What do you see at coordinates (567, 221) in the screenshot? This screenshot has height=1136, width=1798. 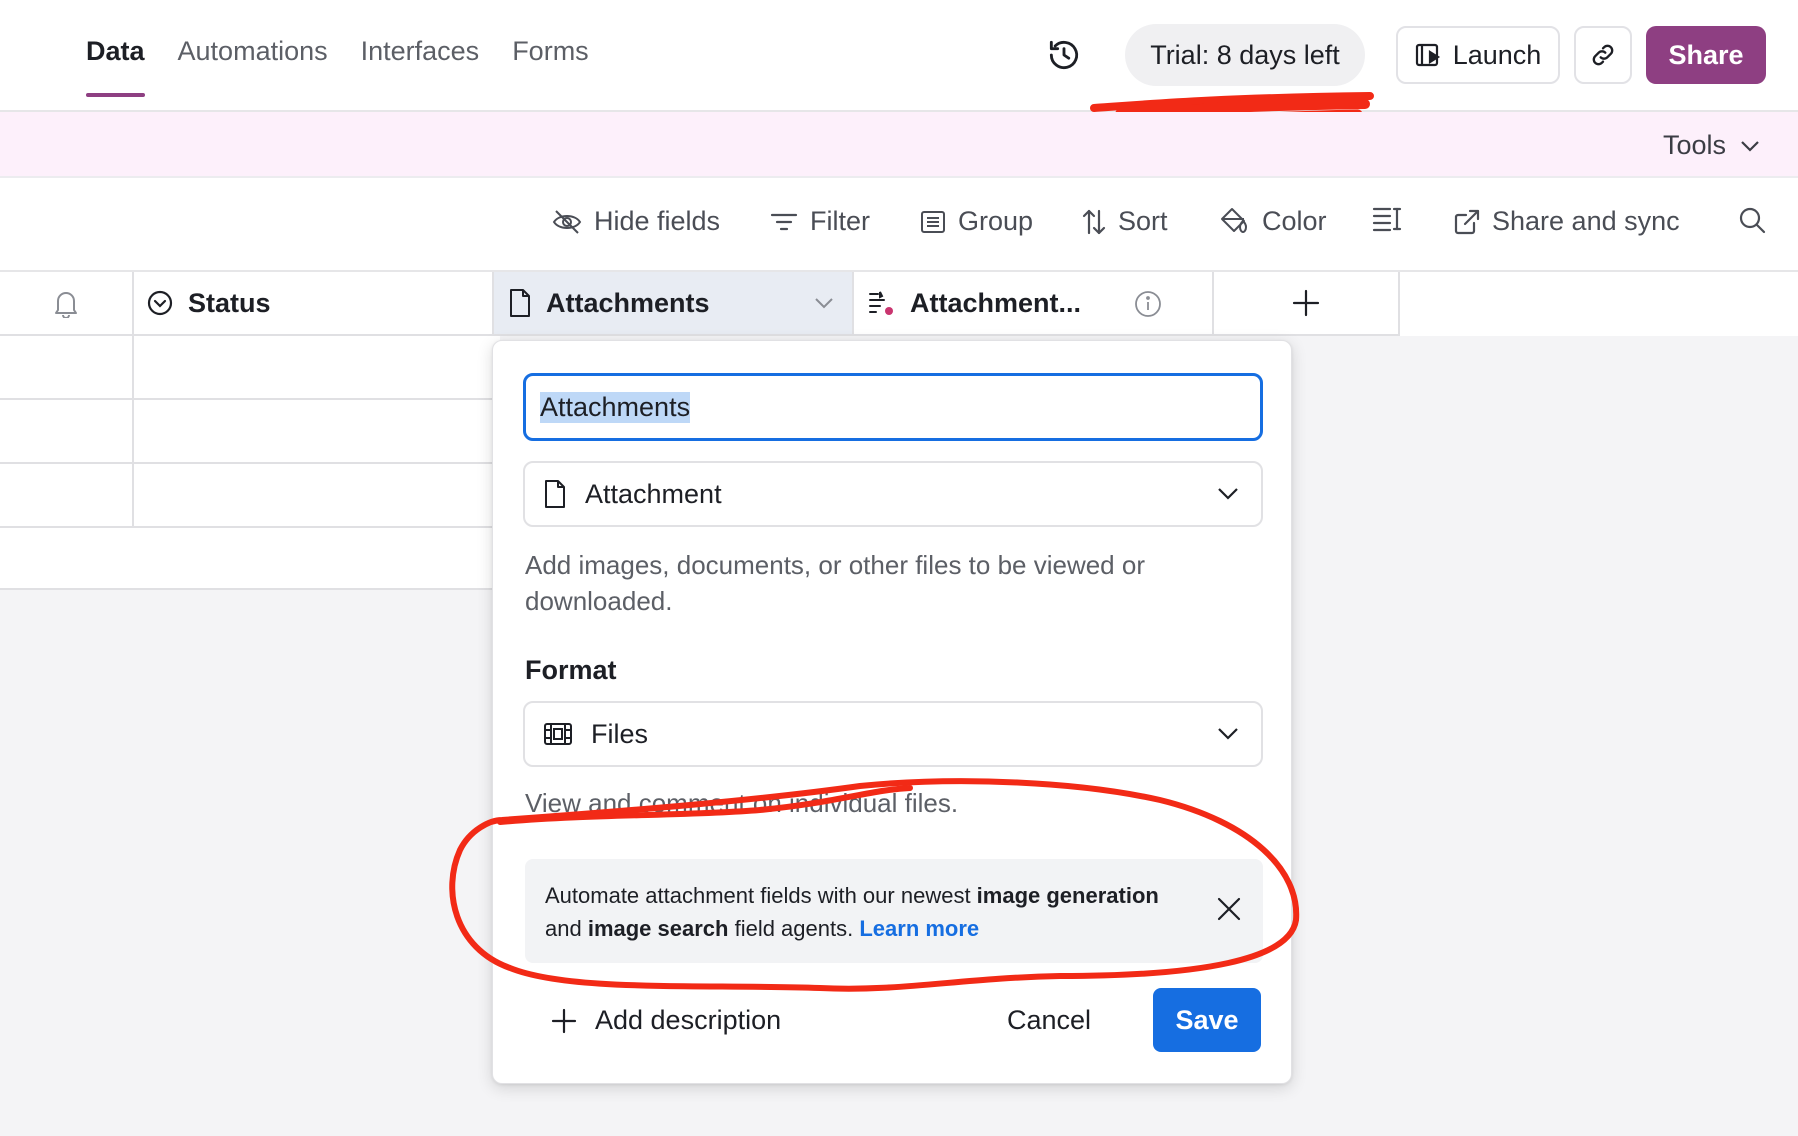 I see `eye-off-icon` at bounding box center [567, 221].